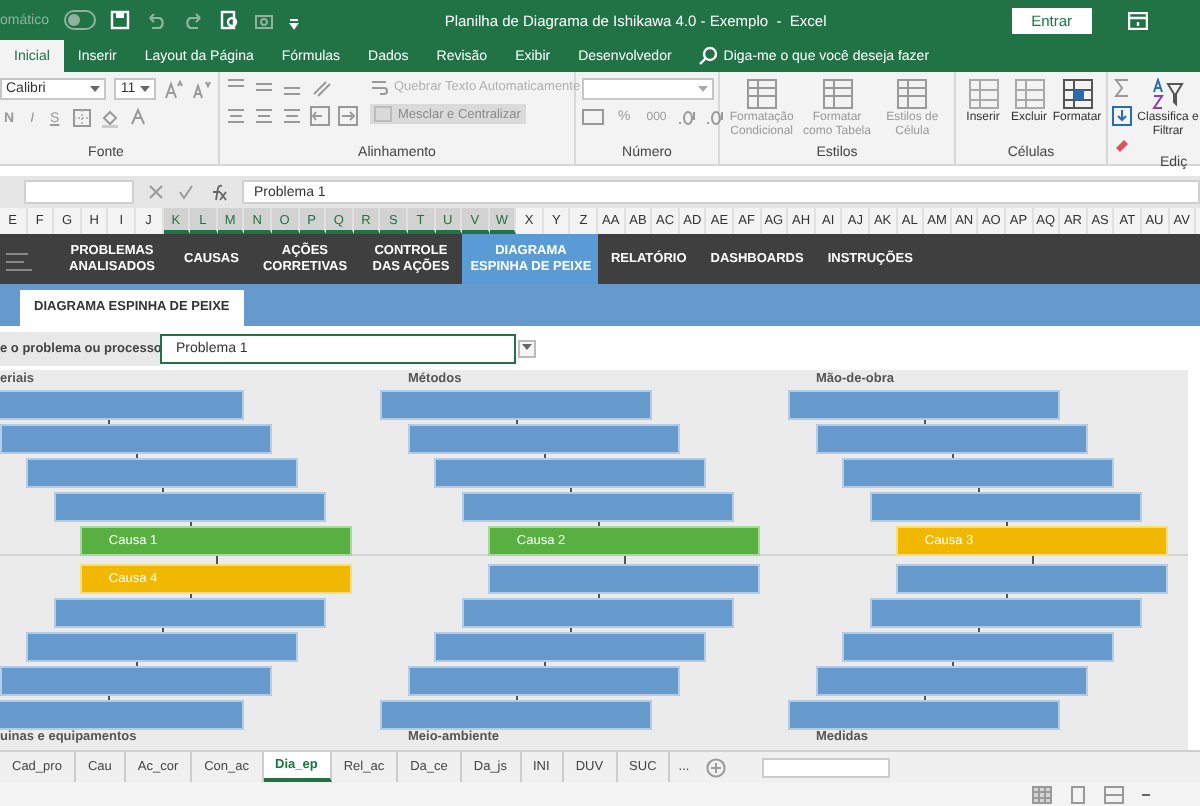 The image size is (1200, 806). Describe the element at coordinates (218, 192) in the screenshot. I see `insert-function-icon` at that location.